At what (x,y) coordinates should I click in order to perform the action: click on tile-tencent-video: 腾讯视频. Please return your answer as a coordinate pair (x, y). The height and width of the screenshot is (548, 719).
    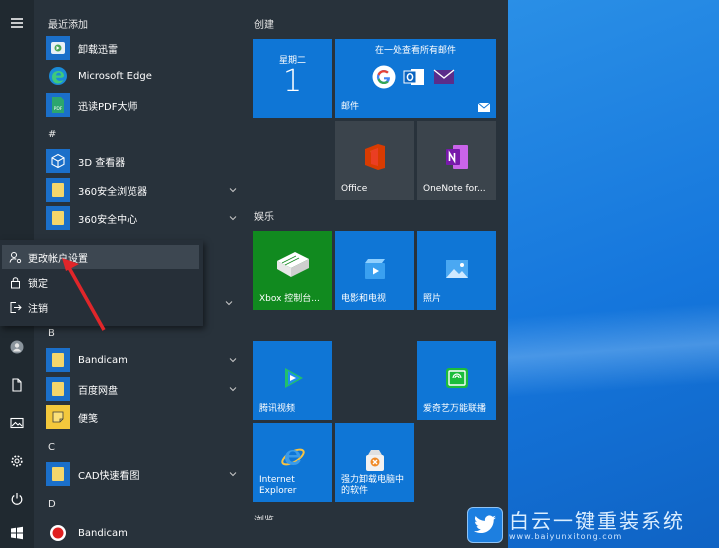
    Looking at the image, I should click on (292, 380).